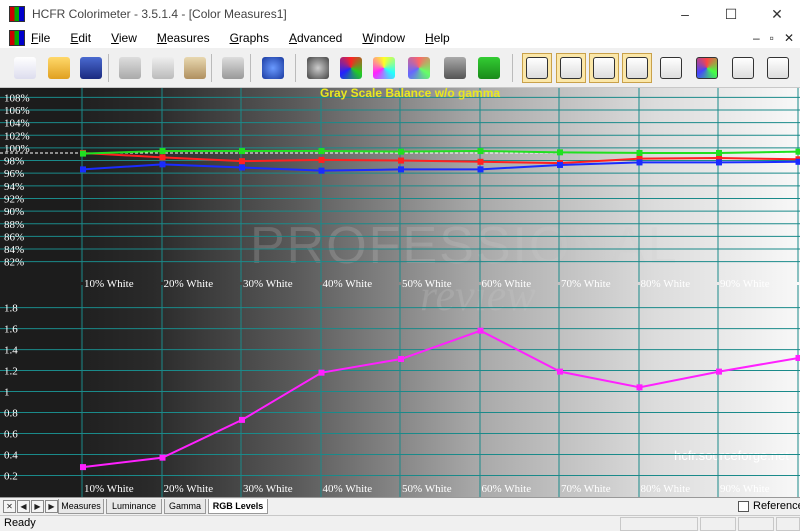 This screenshot has height=531, width=800. I want to click on close-button: ✕, so click(777, 14).